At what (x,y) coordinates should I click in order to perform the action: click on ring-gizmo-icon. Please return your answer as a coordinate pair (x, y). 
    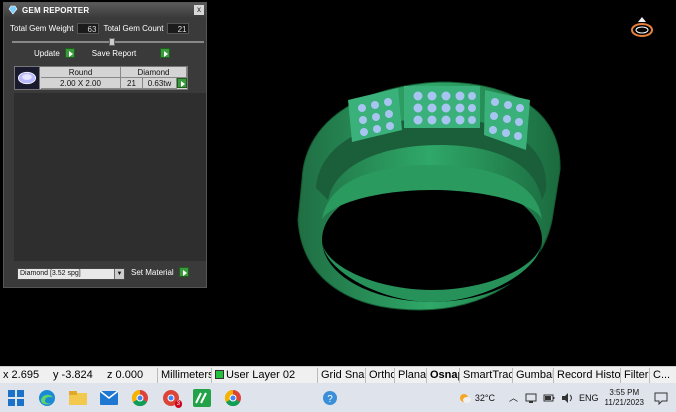
    Looking at the image, I should click on (642, 27).